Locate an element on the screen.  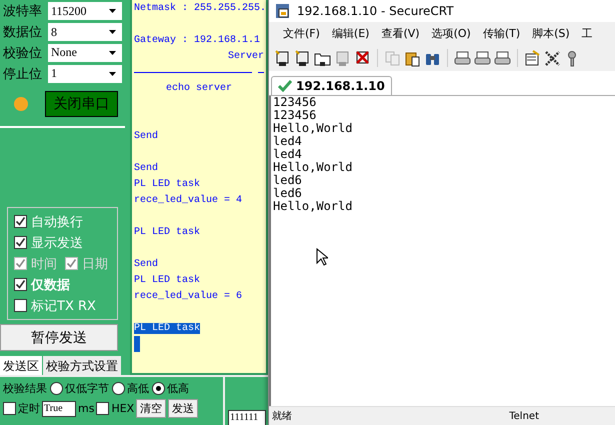
log-line: rece_led_value = 4 is located at coordinates (188, 200).